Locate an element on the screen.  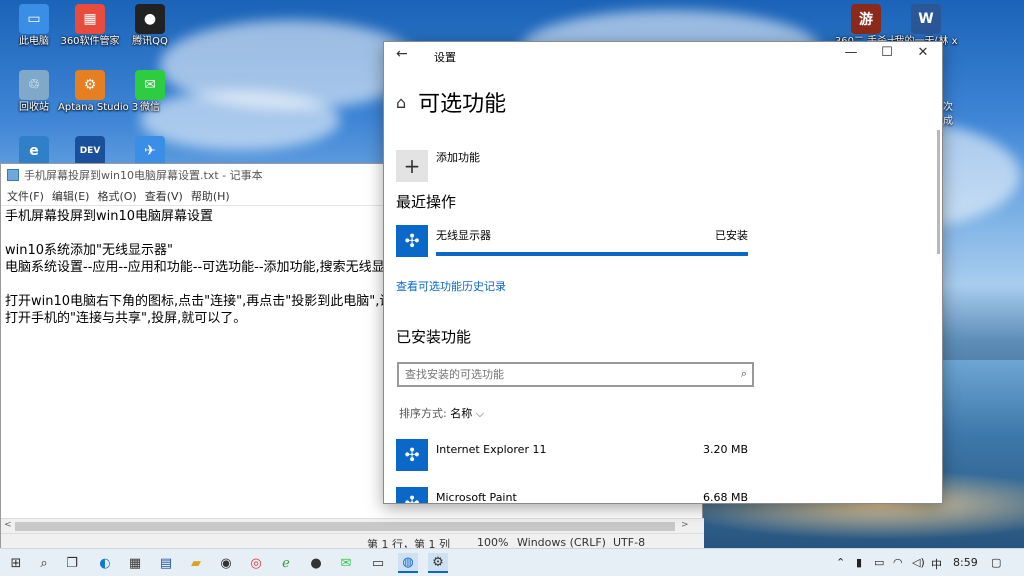
edge-icon: e is located at coordinates (34, 151).